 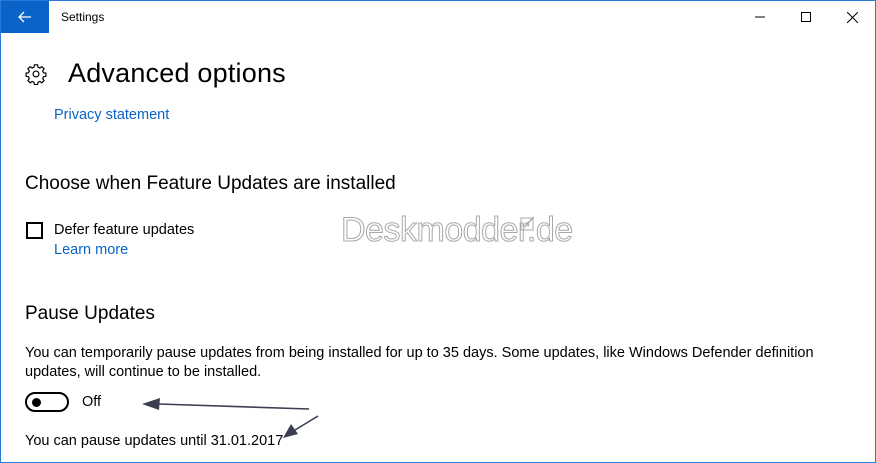 I want to click on defer-feature-updates-checkbox, so click(x=34, y=230).